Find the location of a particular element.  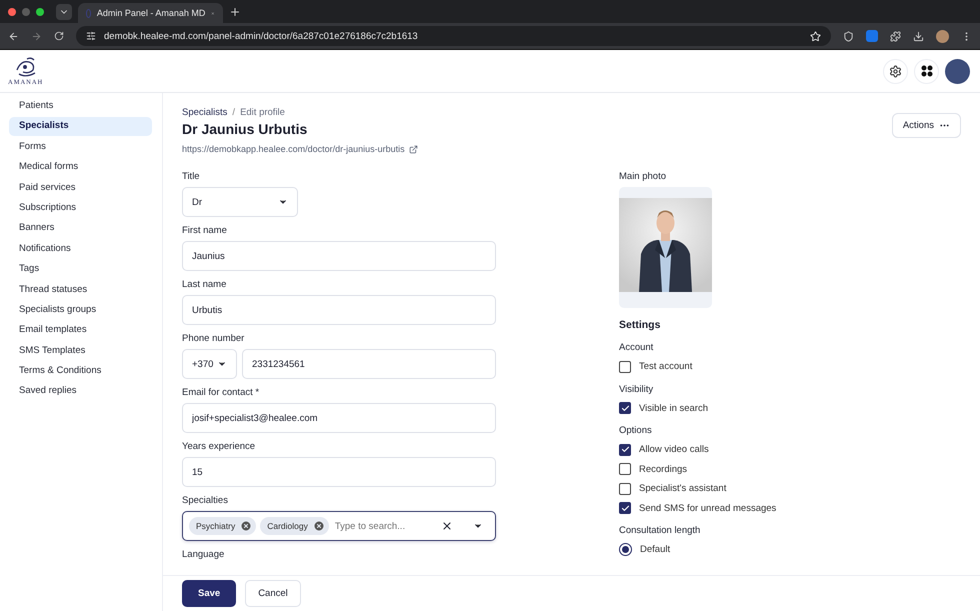

sidebar-item: Forms is located at coordinates (80, 147).